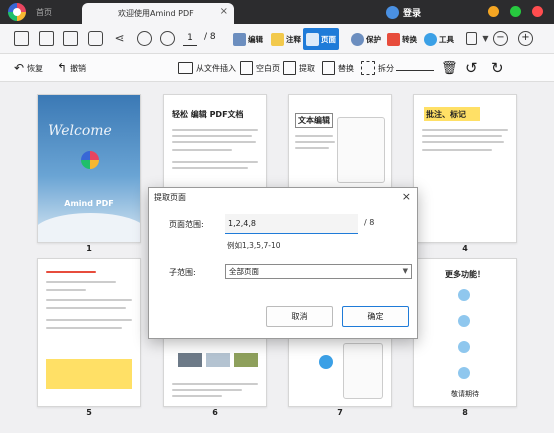 Image resolution: width=554 pixels, height=433 pixels. What do you see at coordinates (430, 39) in the screenshot?
I see `tools-icon` at bounding box center [430, 39].